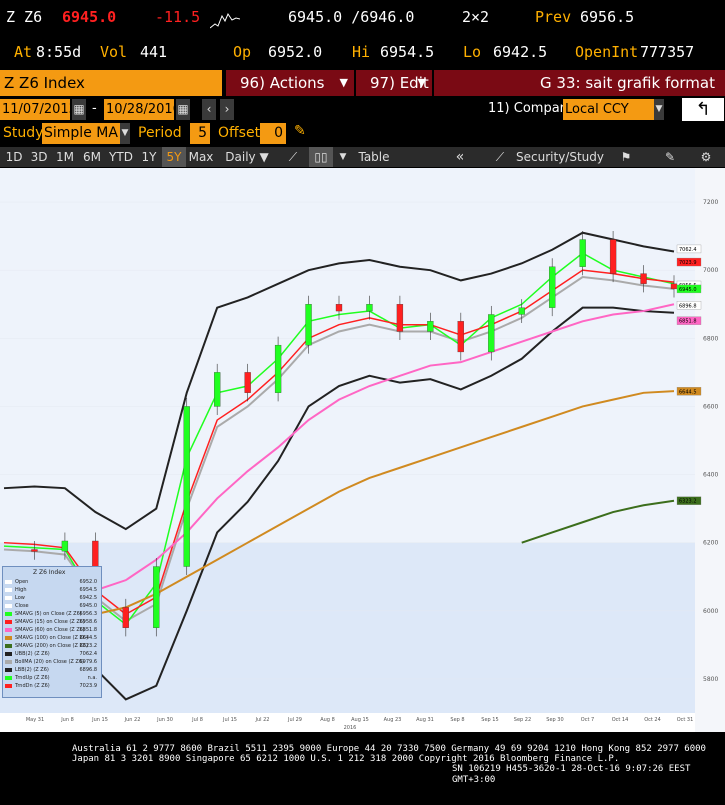 Image resolution: width=725 pixels, height=805 pixels. Describe the element at coordinates (227, 109) in the screenshot. I see `chevron-right-icon: ›` at that location.